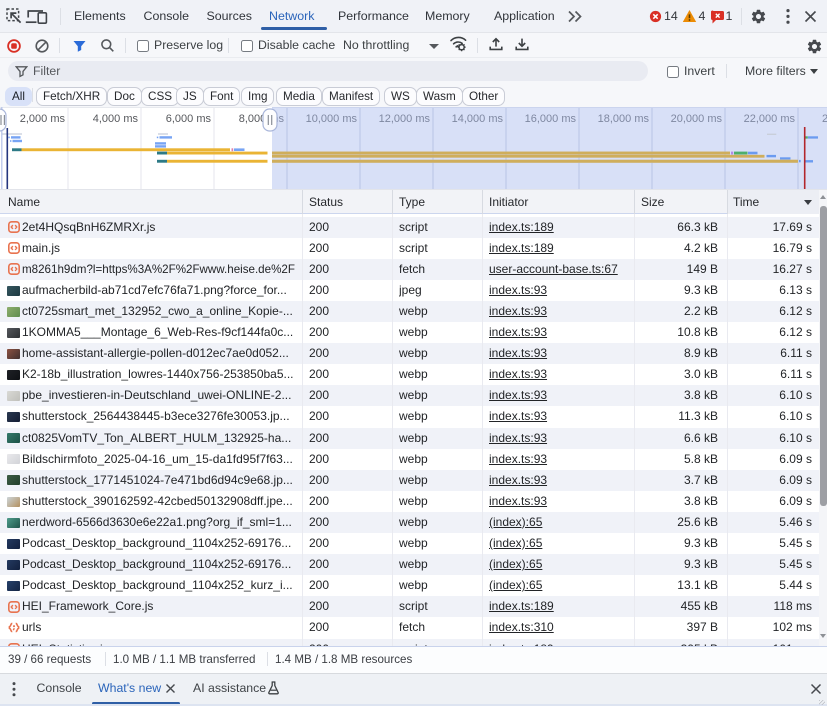 The width and height of the screenshot is (827, 706). I want to click on svg-text: 2,000 ms, so click(43, 119).